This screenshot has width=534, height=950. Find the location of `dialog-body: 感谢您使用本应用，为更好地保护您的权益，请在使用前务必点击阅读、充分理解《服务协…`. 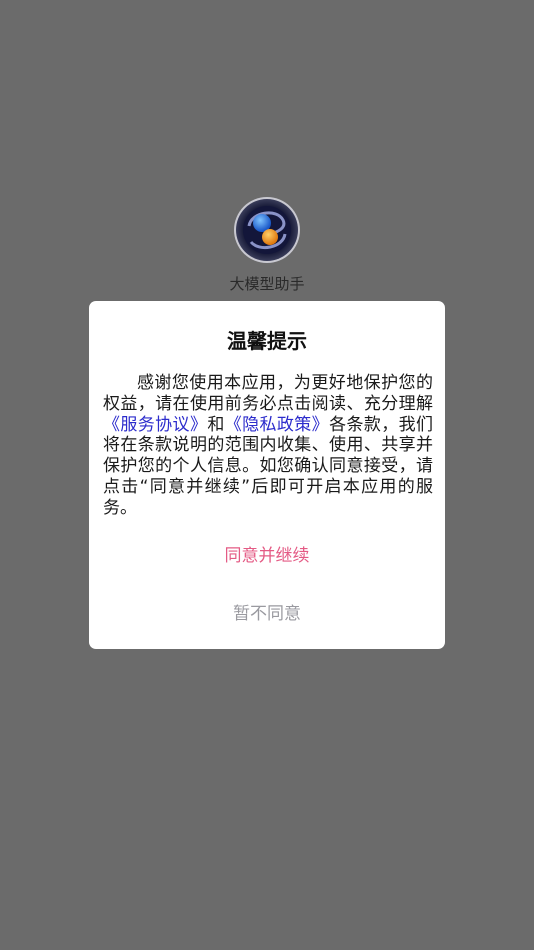

dialog-body: 感谢您使用本应用，为更好地保护您的权益，请在使用前务必点击阅读、充分理解《服务协… is located at coordinates (268, 446).